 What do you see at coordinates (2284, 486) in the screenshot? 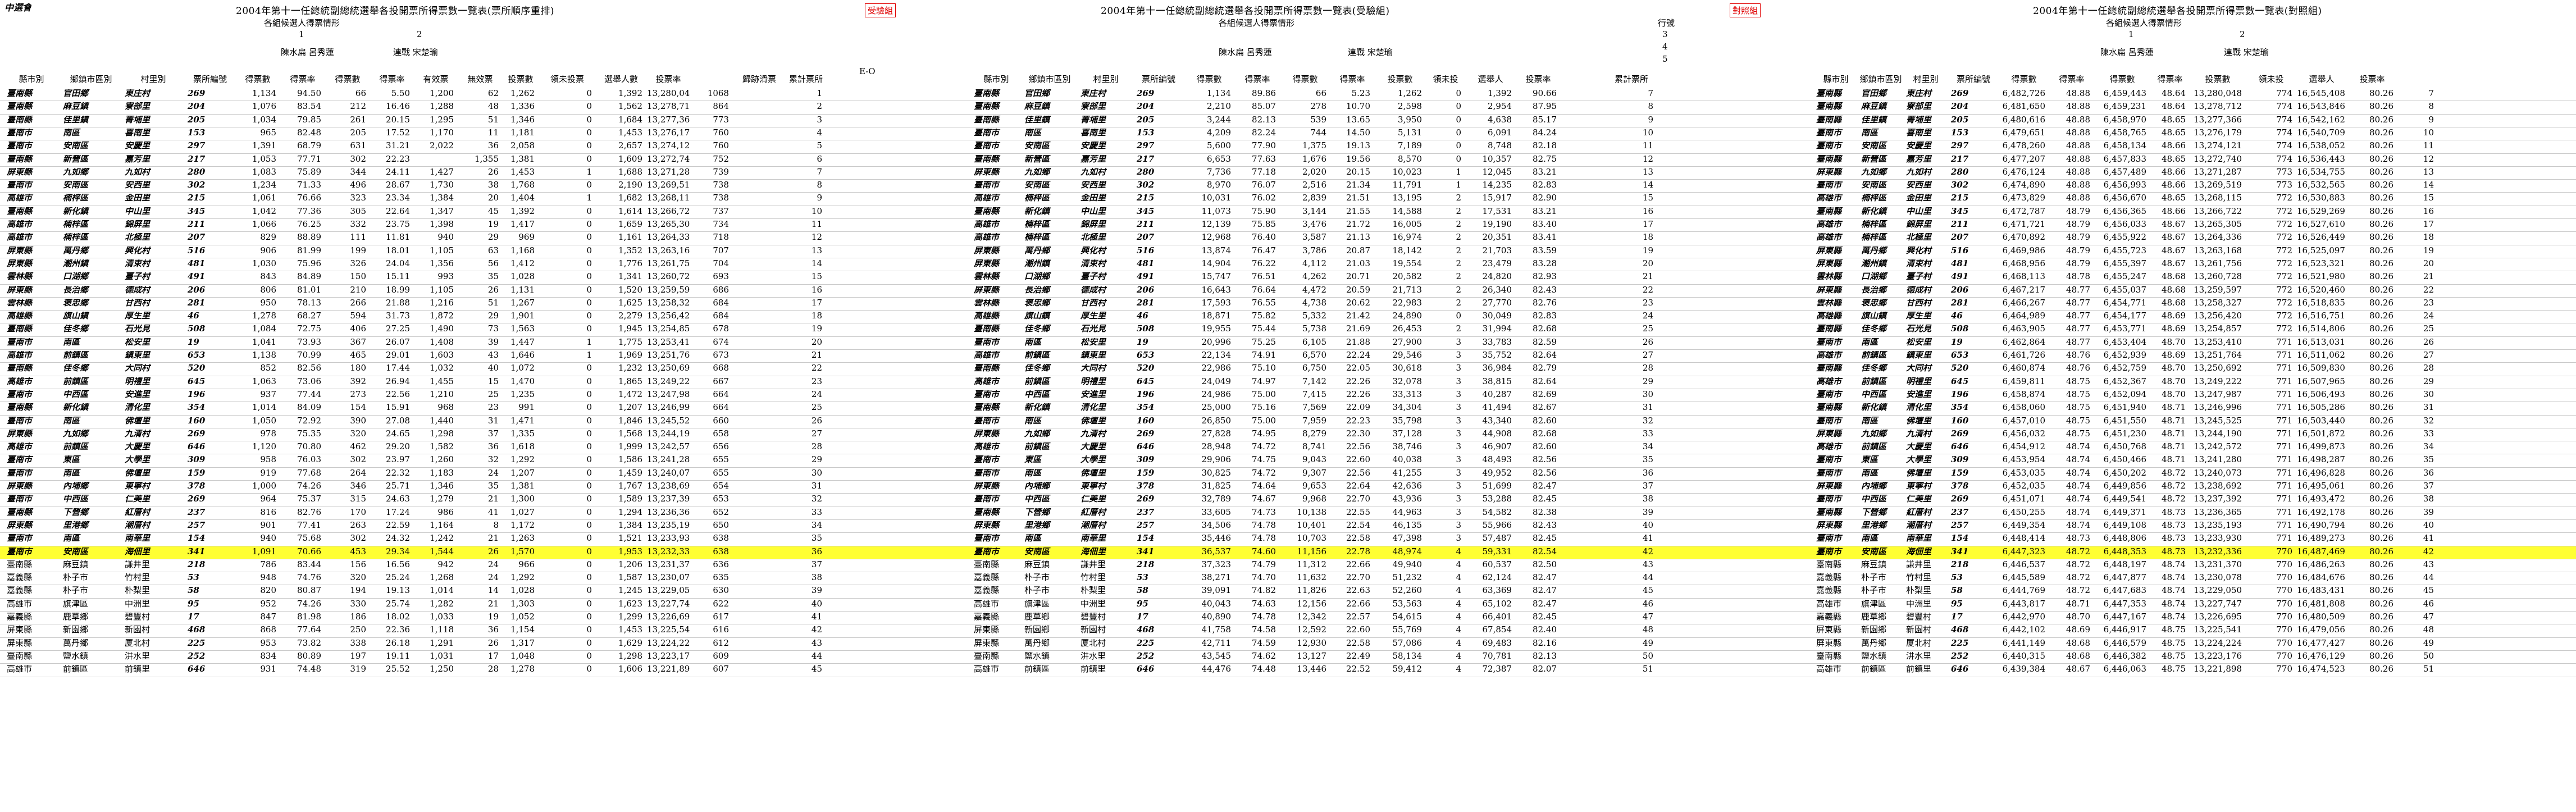
I see `cell-right-ru: 771` at bounding box center [2284, 486].